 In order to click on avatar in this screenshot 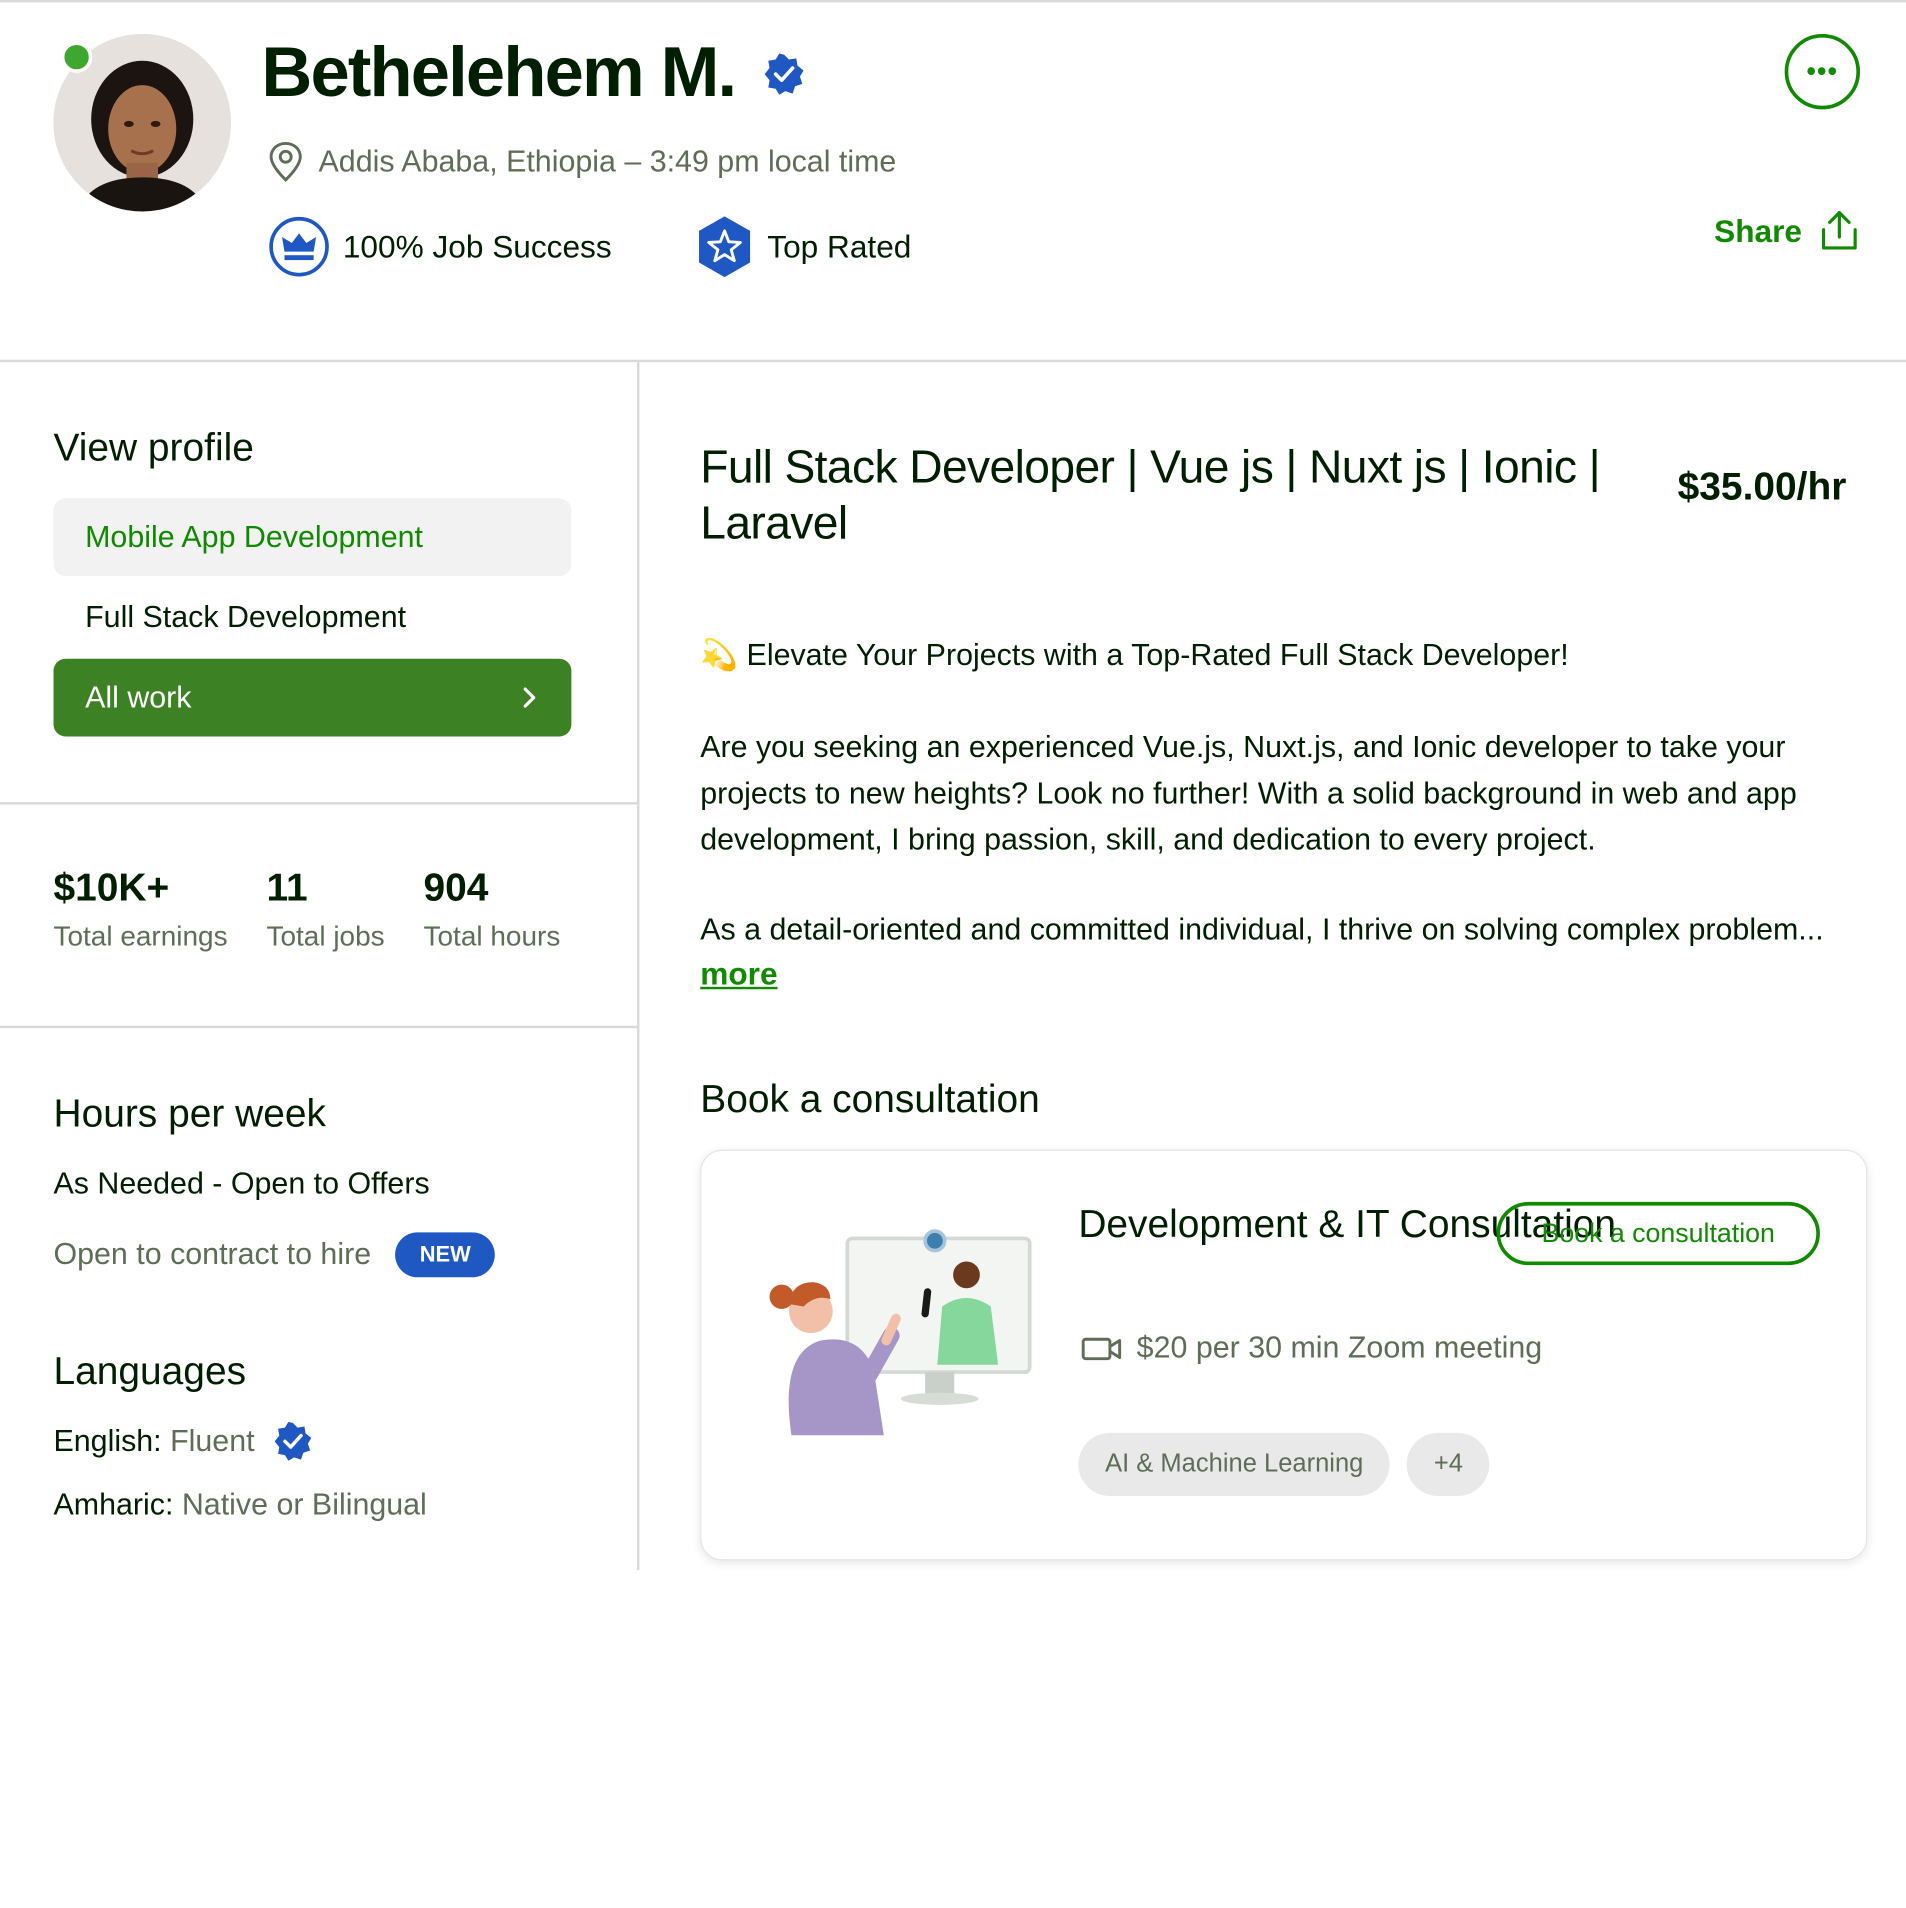, I will do `click(142, 123)`.